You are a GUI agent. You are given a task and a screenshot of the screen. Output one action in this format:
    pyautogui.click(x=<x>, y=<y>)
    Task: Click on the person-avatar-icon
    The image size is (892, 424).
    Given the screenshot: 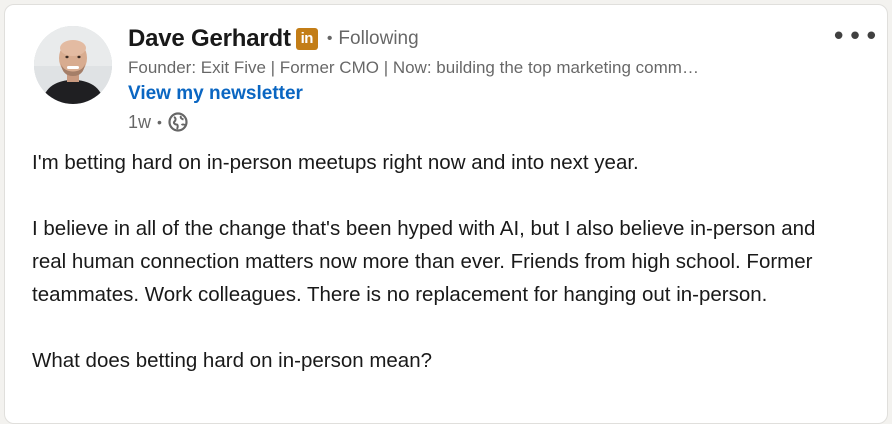 What is the action you would take?
    pyautogui.click(x=73, y=65)
    